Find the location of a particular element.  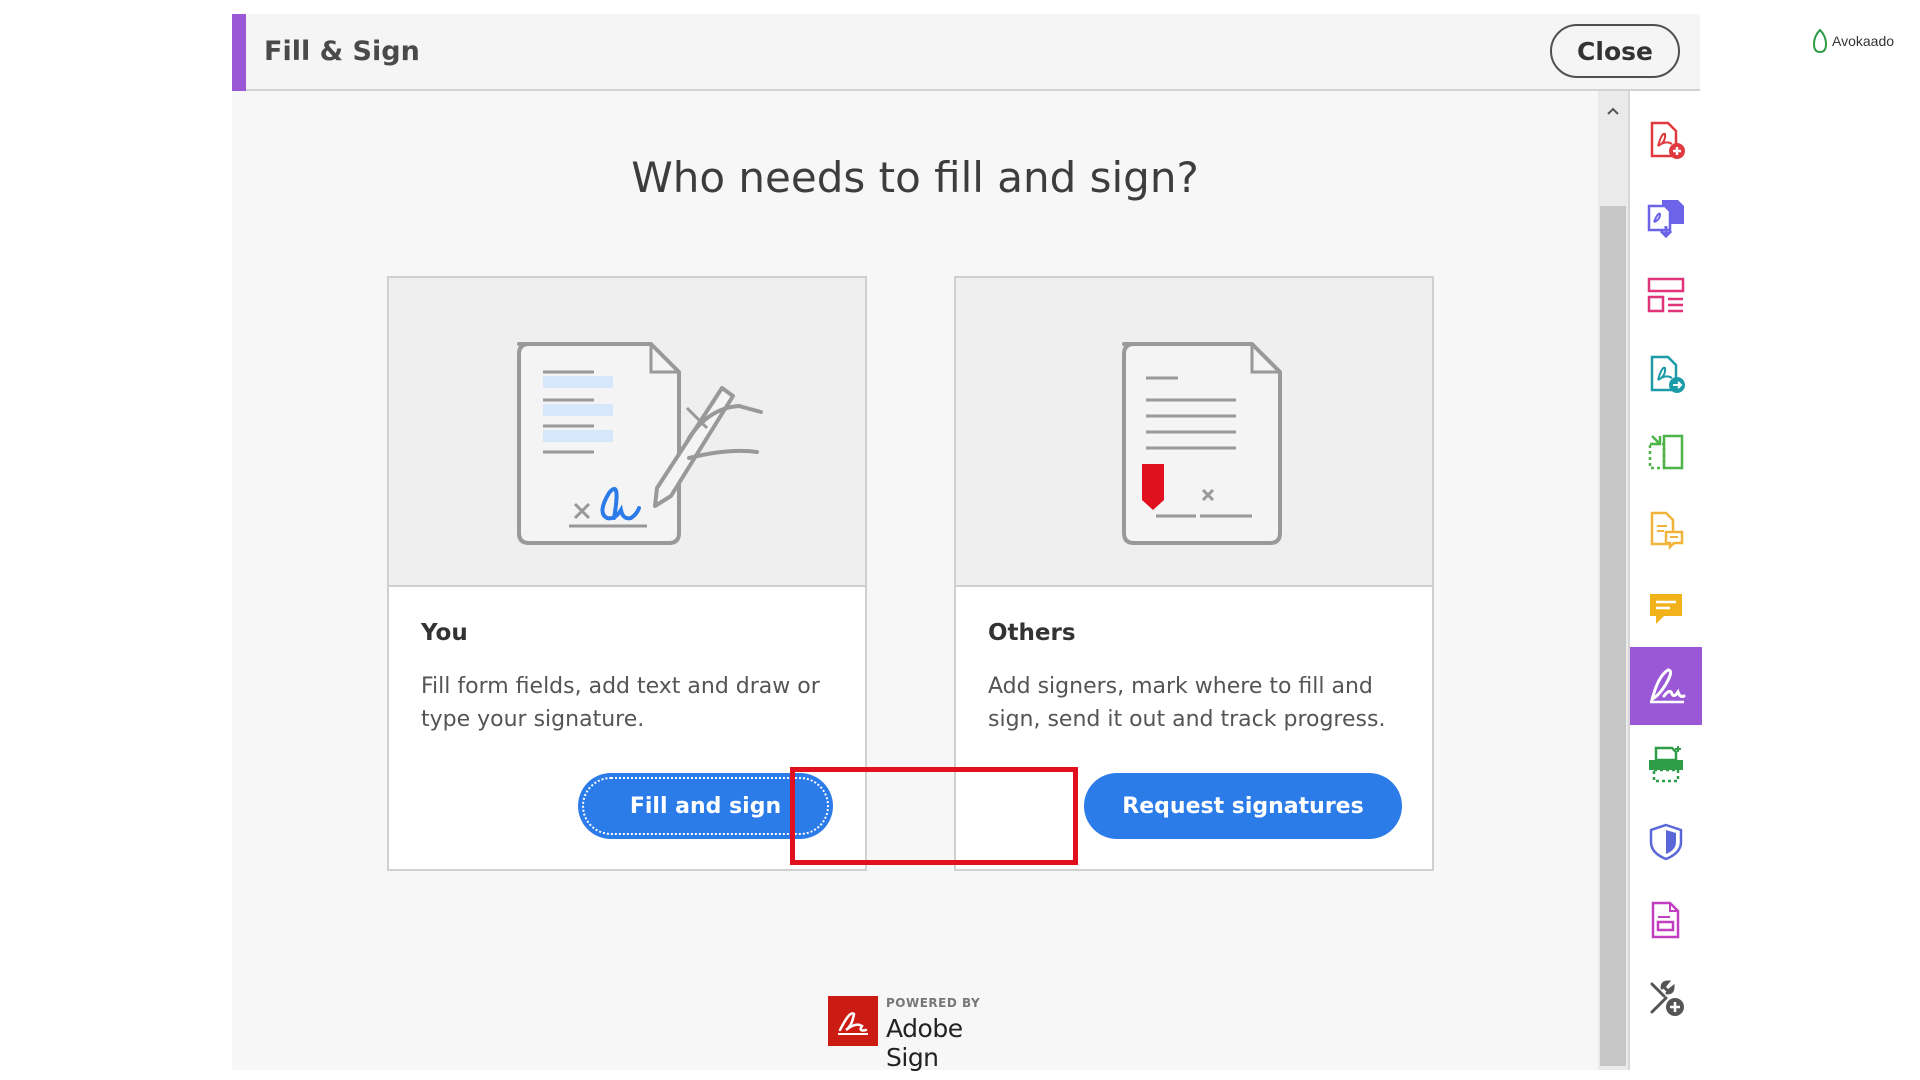

prepare-form-tool is located at coordinates (1666, 530).